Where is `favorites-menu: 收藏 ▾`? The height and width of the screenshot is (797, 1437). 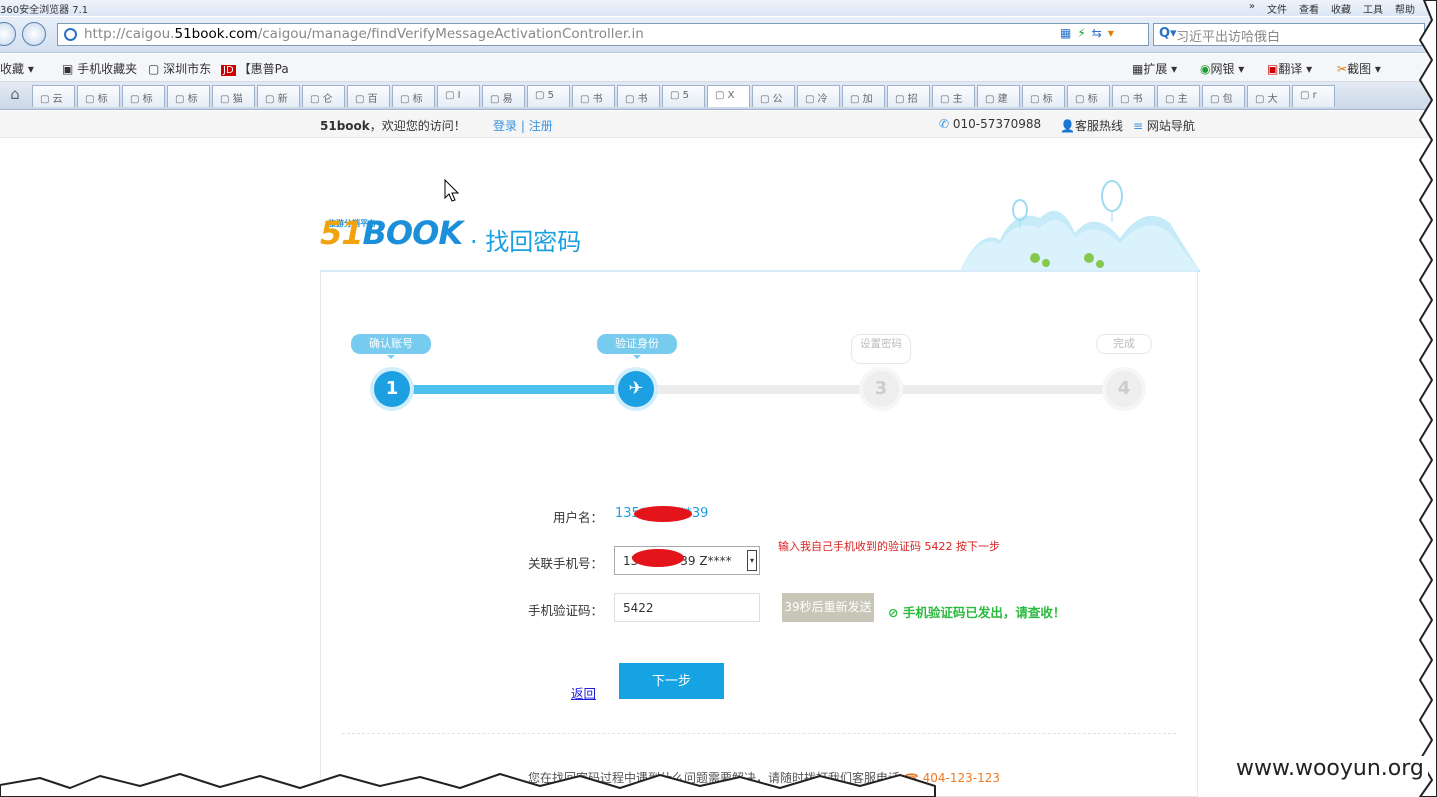 favorites-menu: 收藏 ▾ is located at coordinates (17, 68).